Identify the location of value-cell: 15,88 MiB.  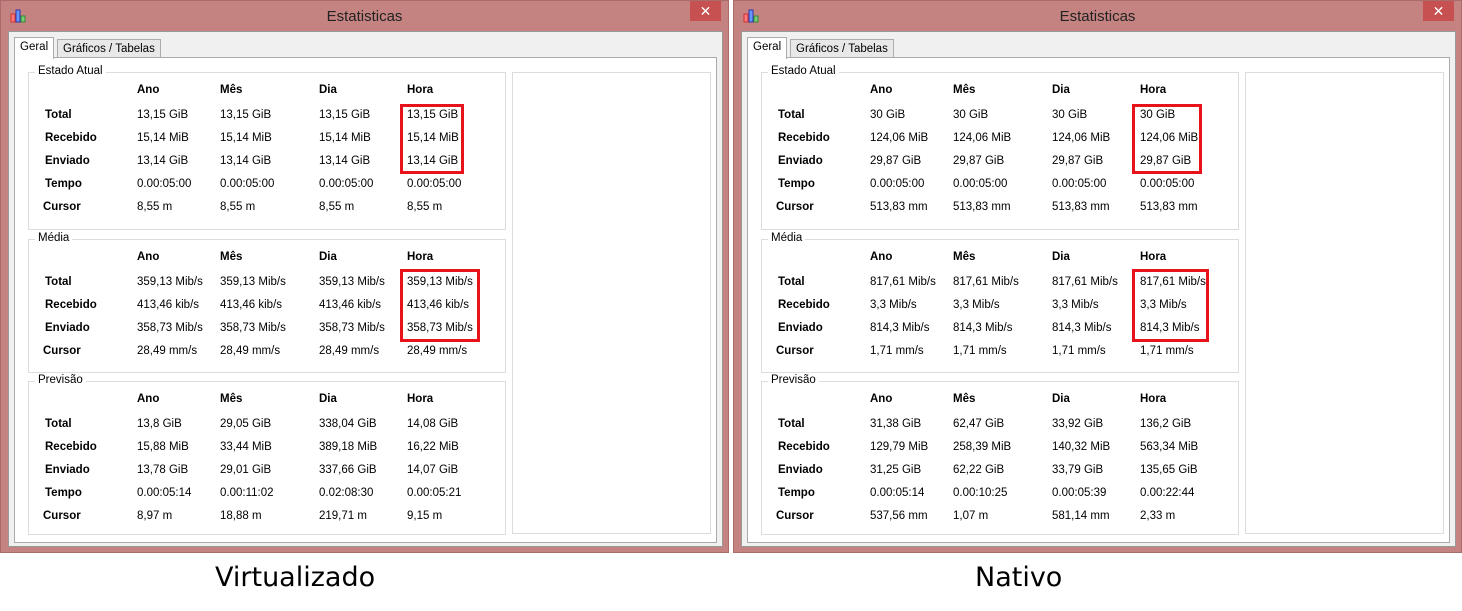
(163, 447).